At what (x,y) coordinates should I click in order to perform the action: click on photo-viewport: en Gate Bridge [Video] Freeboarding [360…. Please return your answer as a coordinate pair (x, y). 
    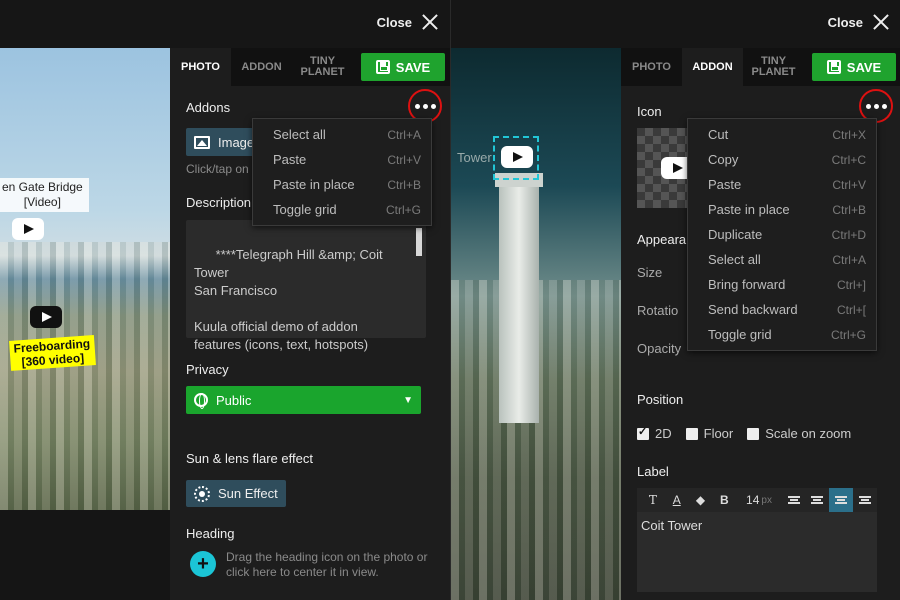
    Looking at the image, I should click on (85, 279).